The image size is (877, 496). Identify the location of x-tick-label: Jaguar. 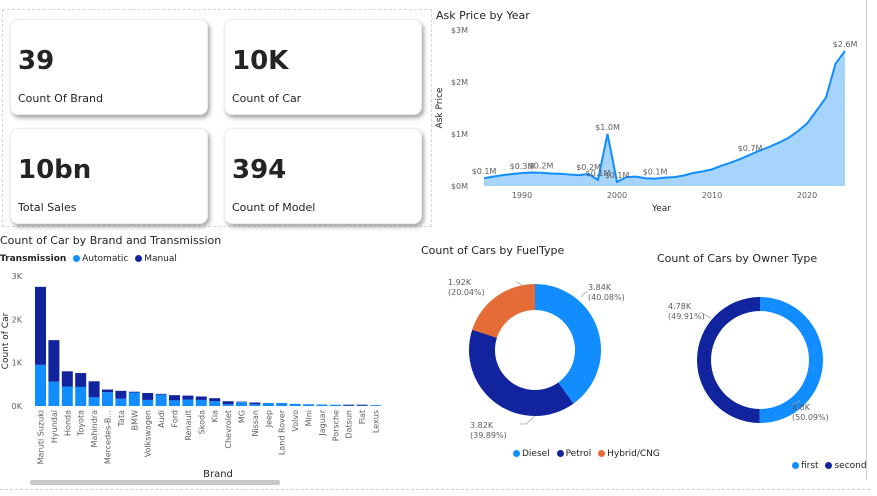
(322, 422).